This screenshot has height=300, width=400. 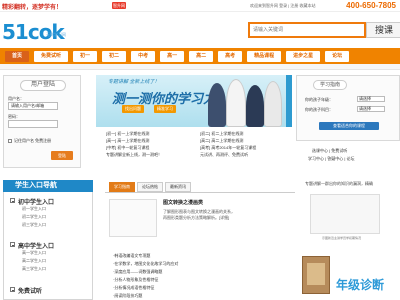 I want to click on banner-link: 元试讲、再测评、免费试听, so click(x=224, y=155).